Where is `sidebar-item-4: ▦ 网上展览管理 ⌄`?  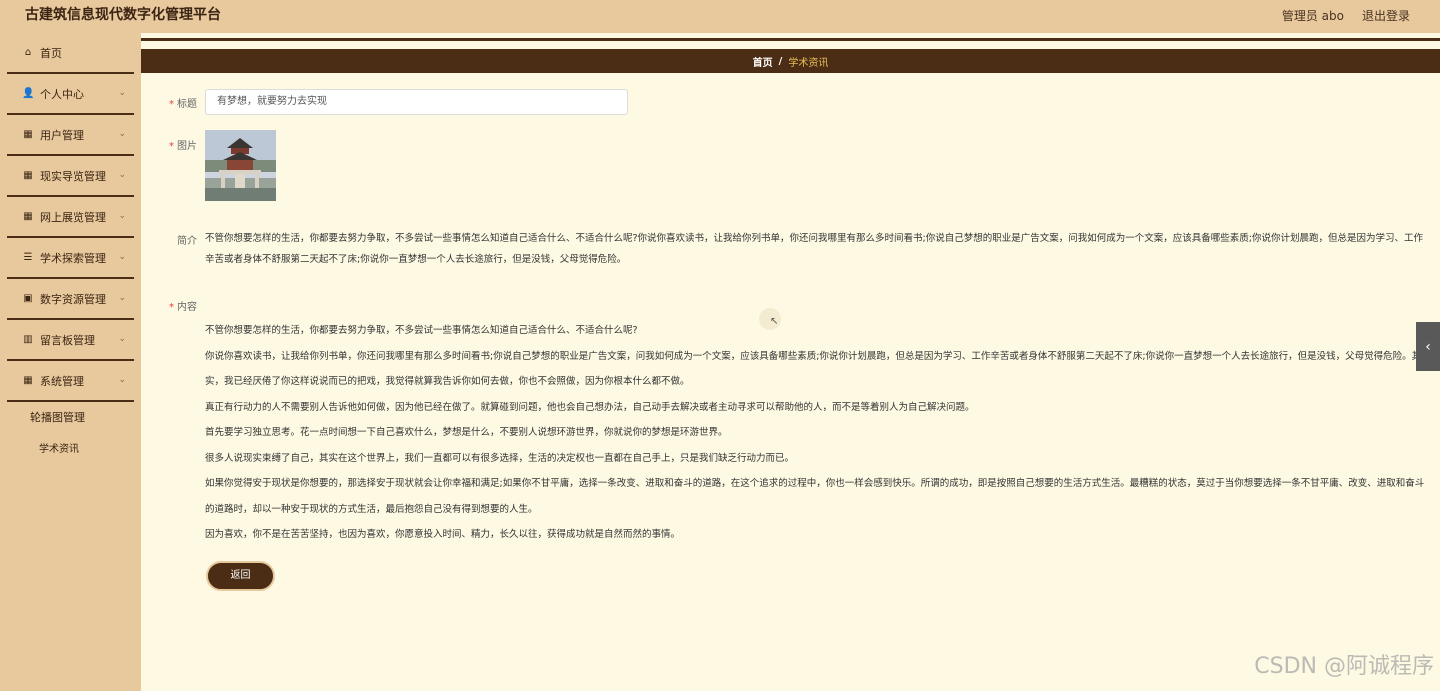 sidebar-item-4: ▦ 网上展览管理 ⌄ is located at coordinates (70, 217).